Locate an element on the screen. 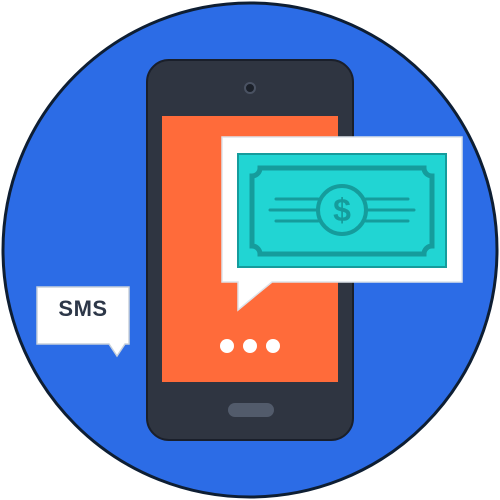  banknote-icon: $ is located at coordinates (342, 210).